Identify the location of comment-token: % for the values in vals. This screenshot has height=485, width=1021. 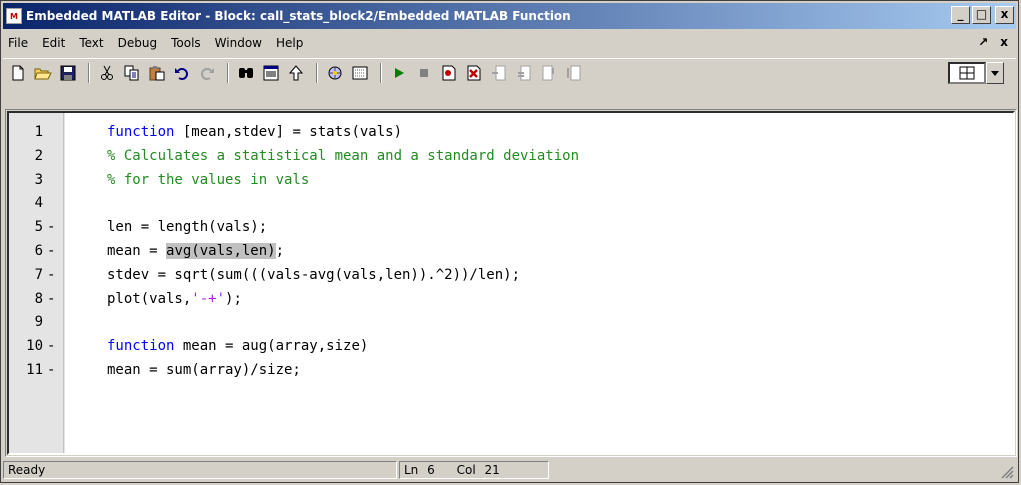
(208, 179).